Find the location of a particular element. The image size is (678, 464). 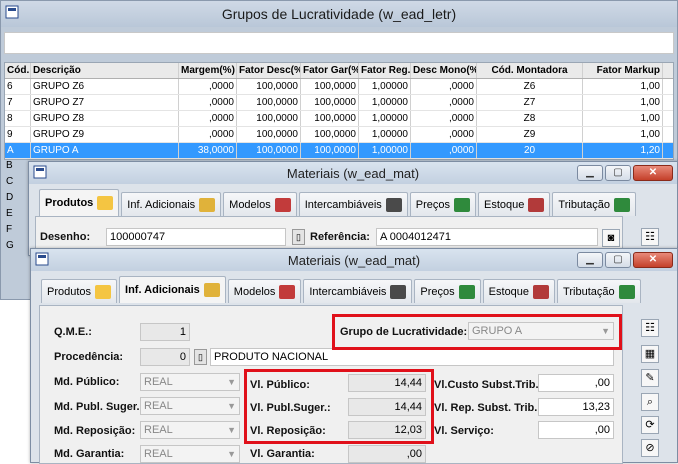

procedencia-lookup-button: ▯ is located at coordinates (200, 357).